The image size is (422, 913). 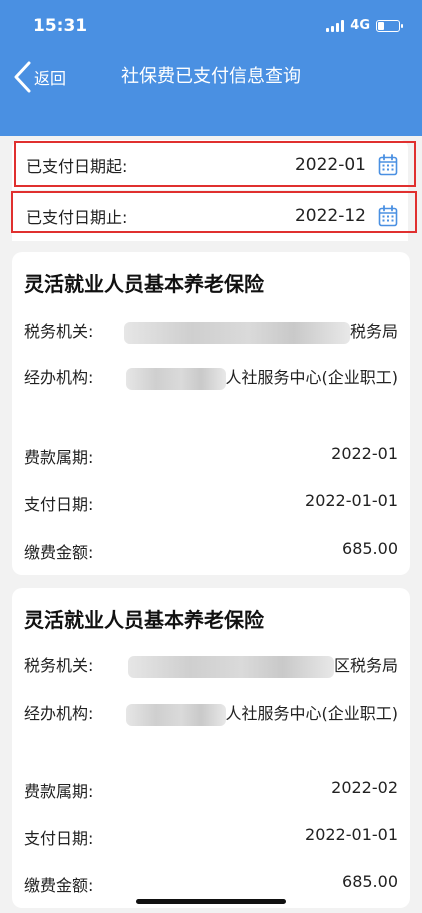 What do you see at coordinates (330, 216) in the screenshot?
I see `end-date-value: 2022-12` at bounding box center [330, 216].